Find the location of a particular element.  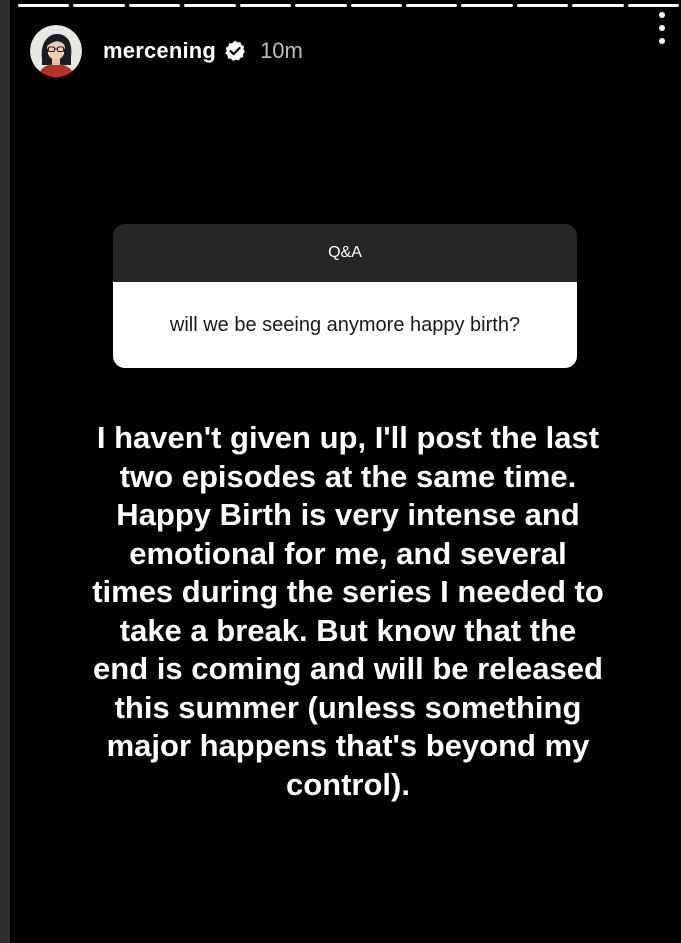

more-options-icon is located at coordinates (662, 28).